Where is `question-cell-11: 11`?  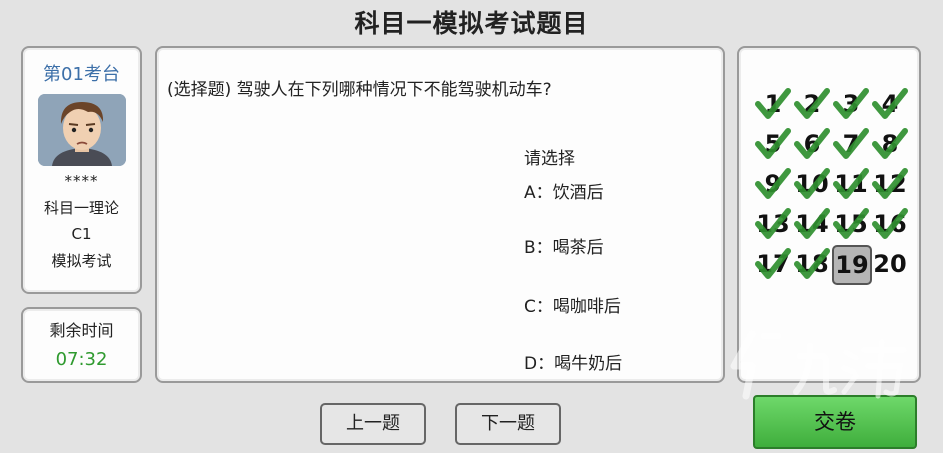 question-cell-11: 11 is located at coordinates (851, 184).